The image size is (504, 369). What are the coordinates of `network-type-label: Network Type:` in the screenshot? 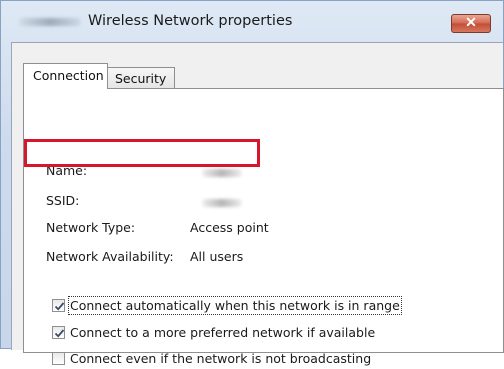 It's located at (91, 227).